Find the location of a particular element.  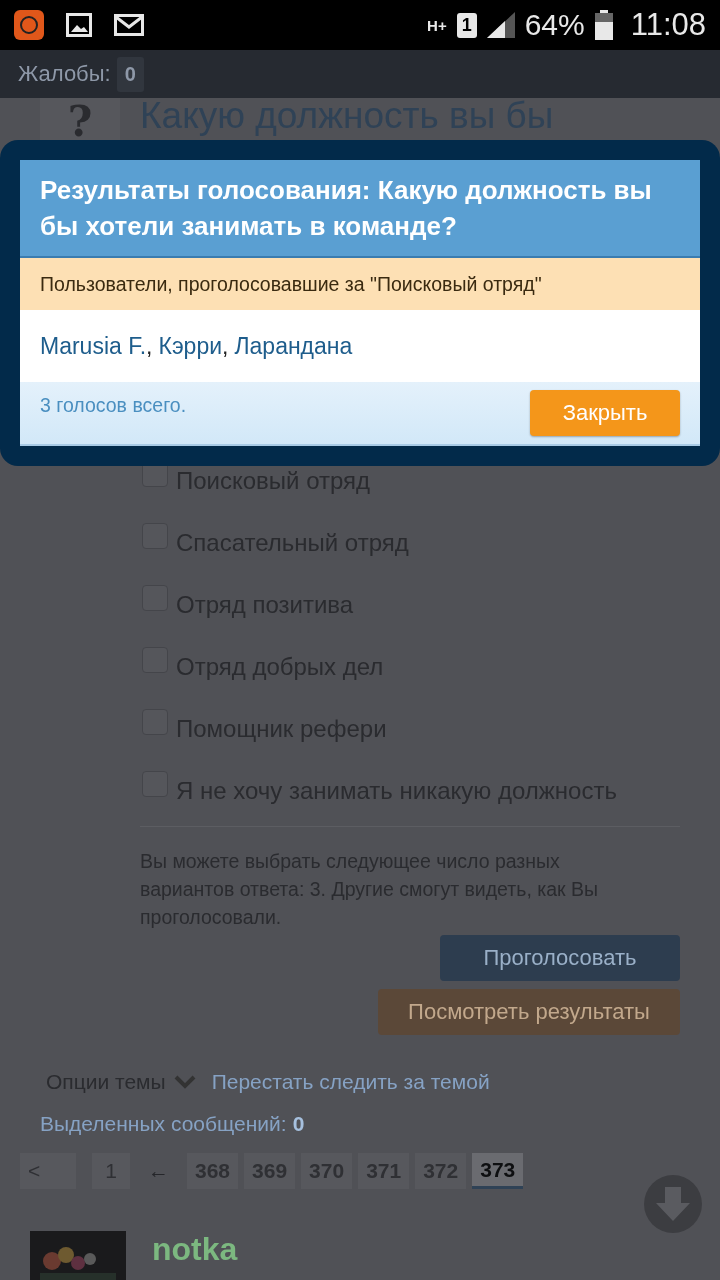

network-type: H+ is located at coordinates (437, 25).